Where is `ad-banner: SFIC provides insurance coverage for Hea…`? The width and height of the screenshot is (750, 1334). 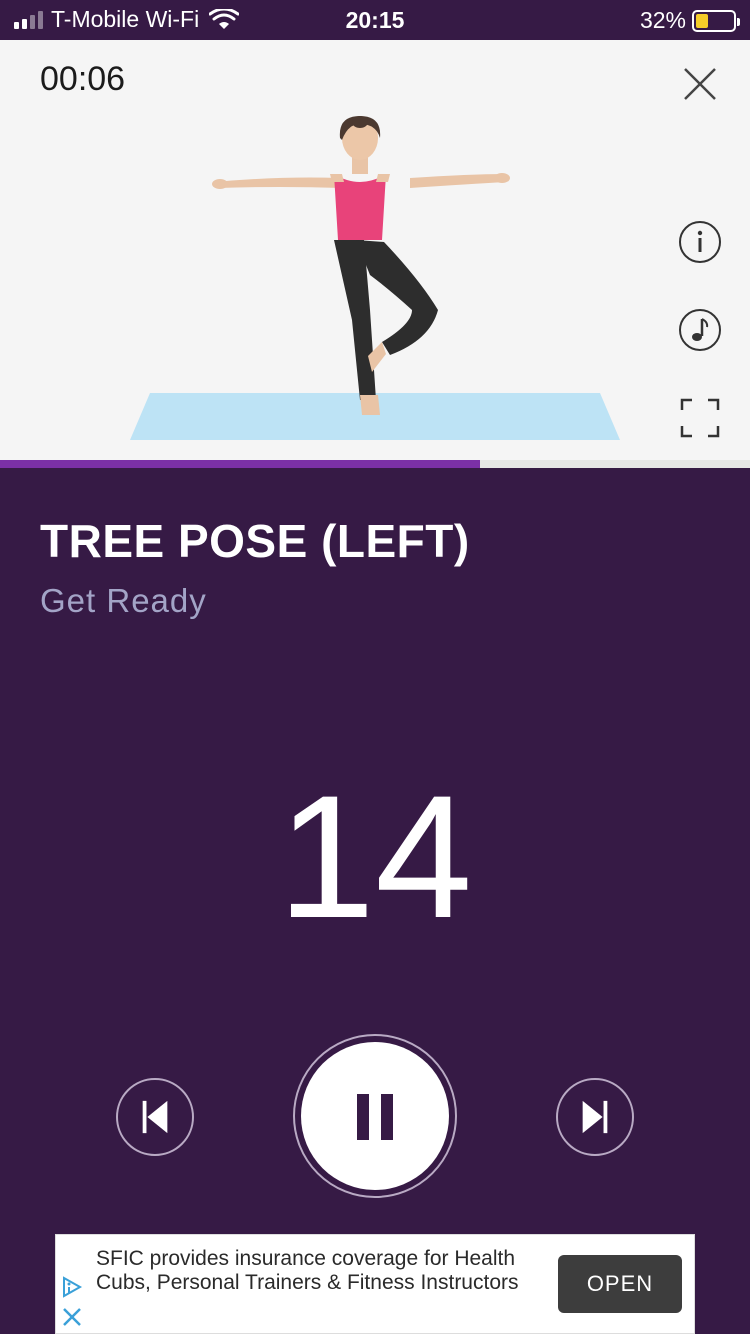
ad-banner: SFIC provides insurance coverage for Hea… is located at coordinates (375, 1284).